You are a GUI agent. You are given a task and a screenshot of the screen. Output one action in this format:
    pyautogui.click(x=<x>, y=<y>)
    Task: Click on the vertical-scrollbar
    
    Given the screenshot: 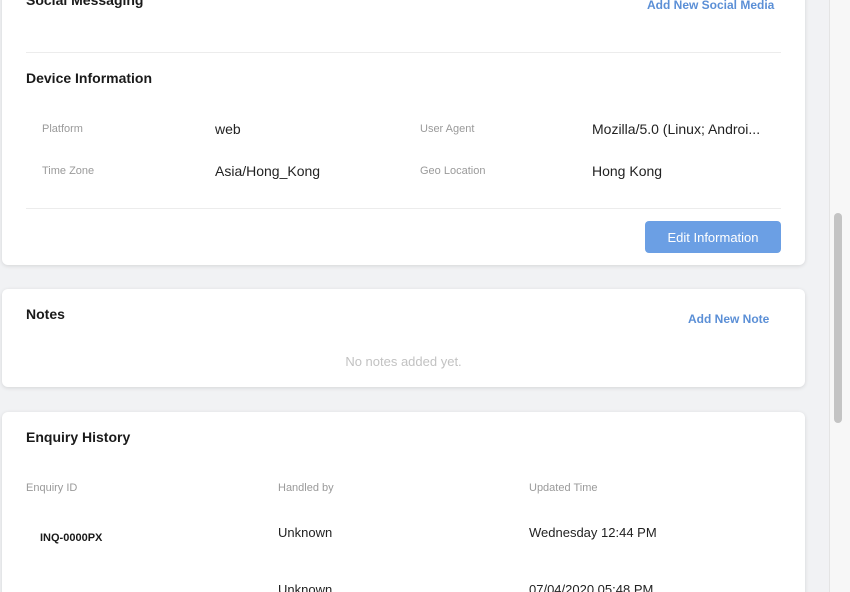 What is the action you would take?
    pyautogui.click(x=839, y=296)
    